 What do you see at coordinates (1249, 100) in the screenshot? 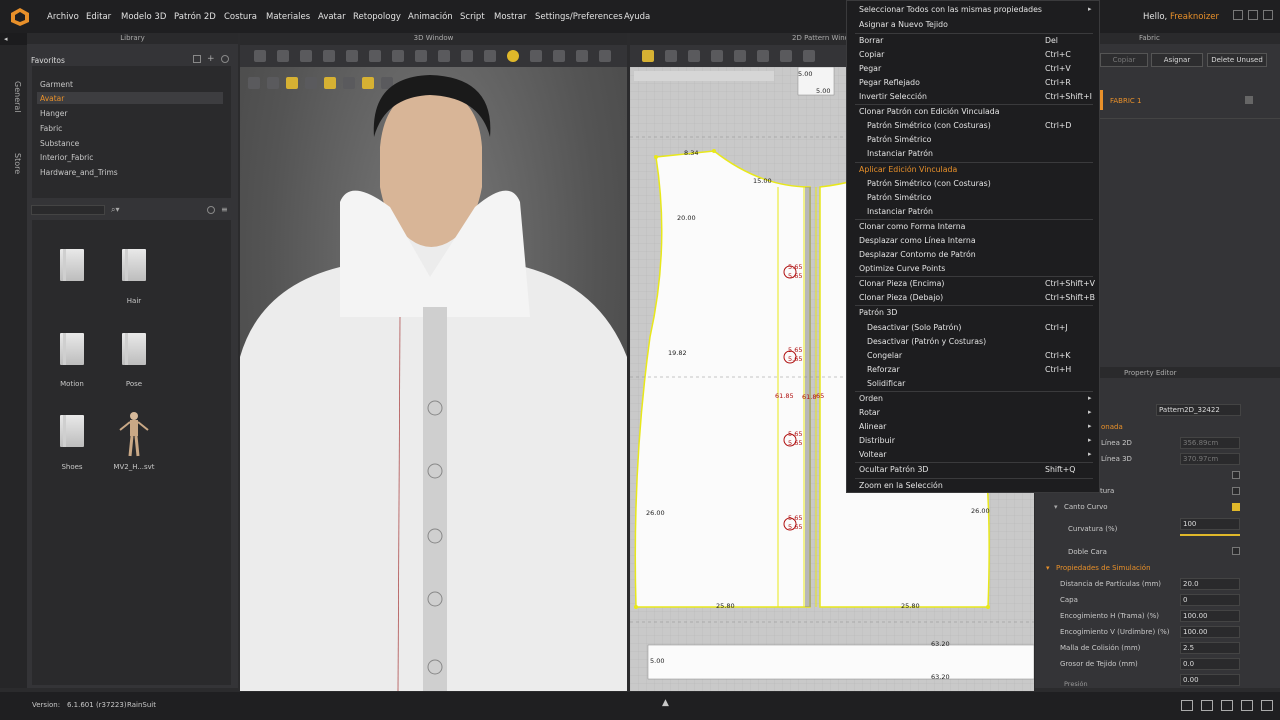
I see `fabric-settings-icon` at bounding box center [1249, 100].